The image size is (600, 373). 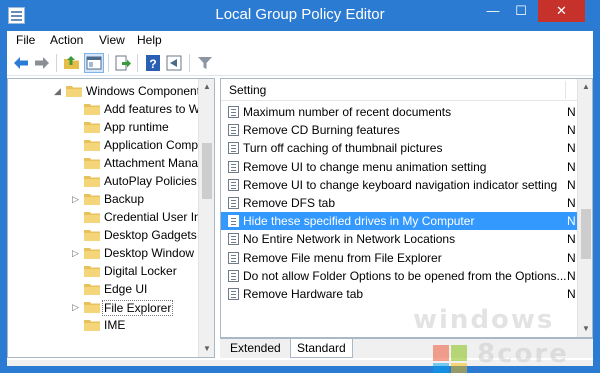 I want to click on tree-item: Desktop Gadgets, so click(x=103, y=235).